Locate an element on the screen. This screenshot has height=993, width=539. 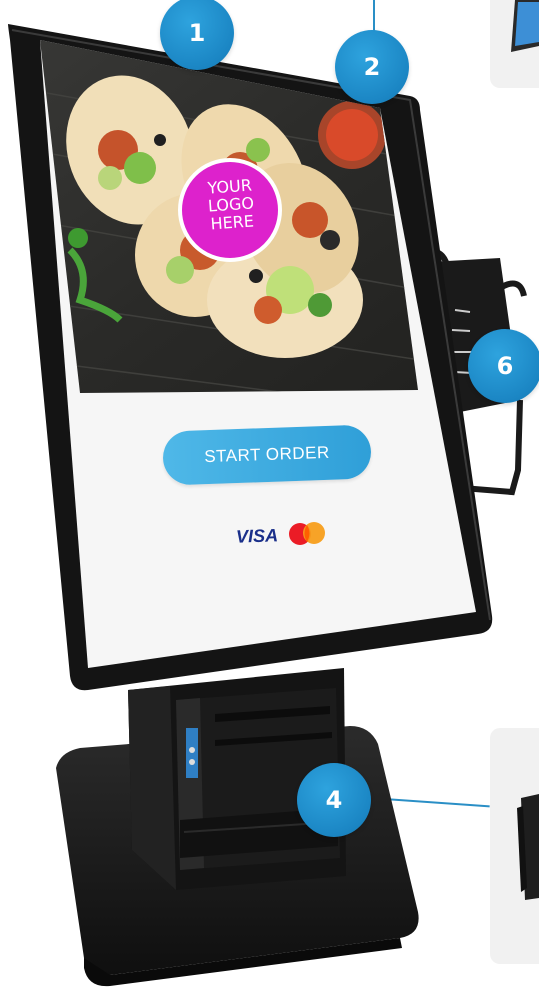
logo-placeholder-text: YOUR LOGO HERE is located at coordinates (230, 204).